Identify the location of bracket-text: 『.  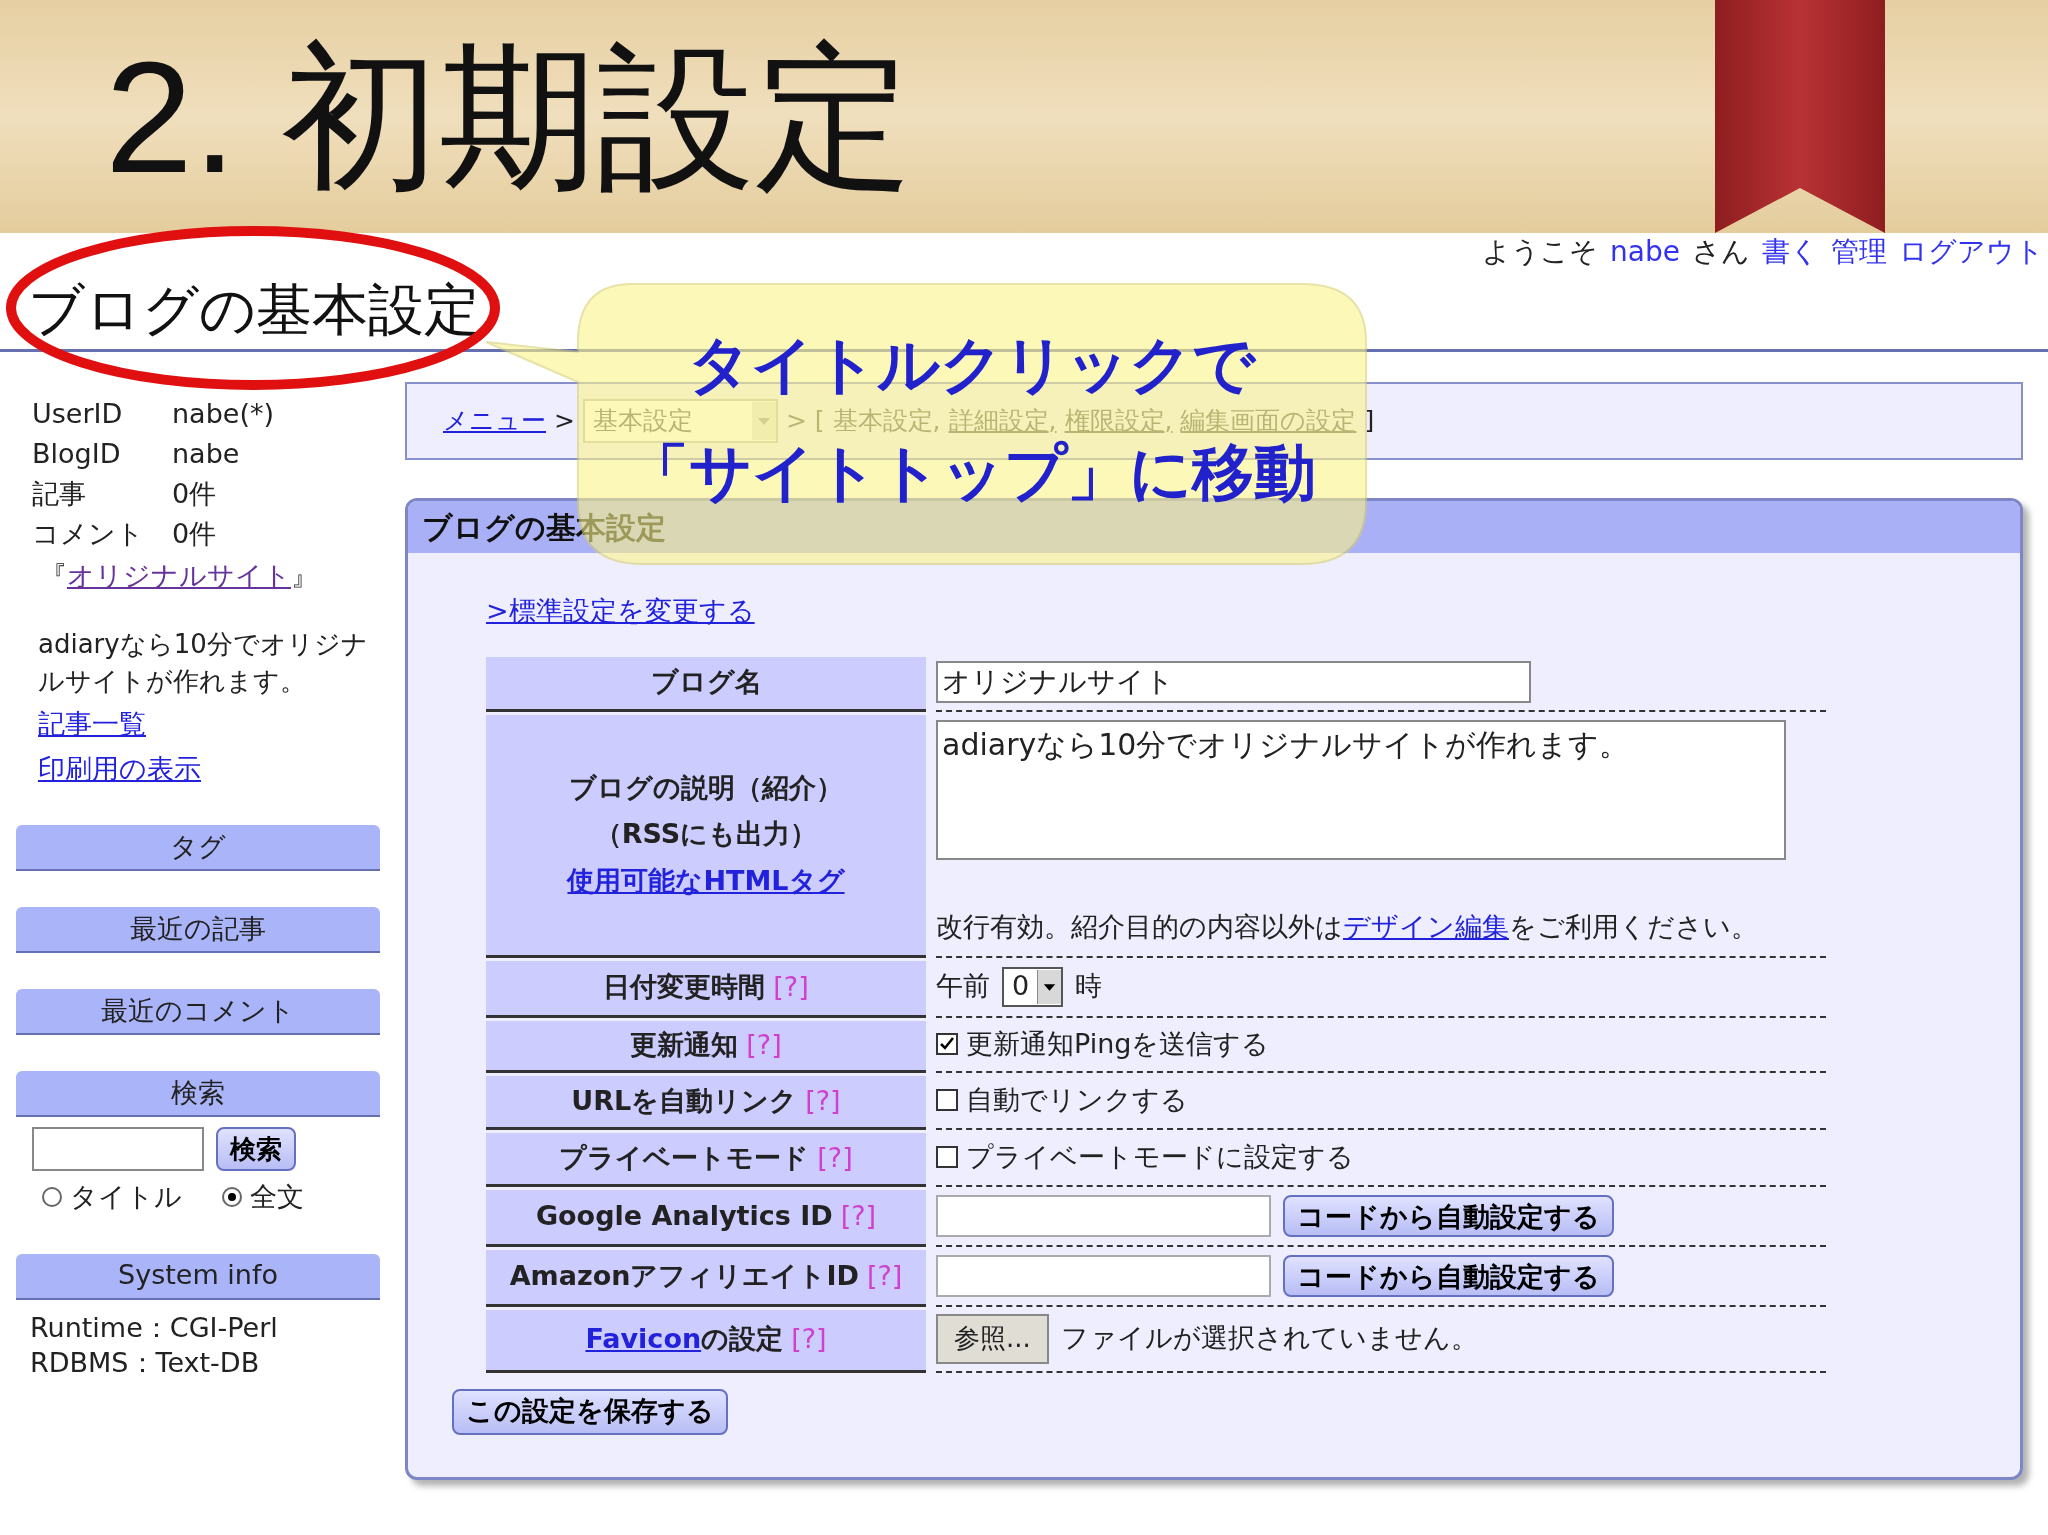
(53, 575).